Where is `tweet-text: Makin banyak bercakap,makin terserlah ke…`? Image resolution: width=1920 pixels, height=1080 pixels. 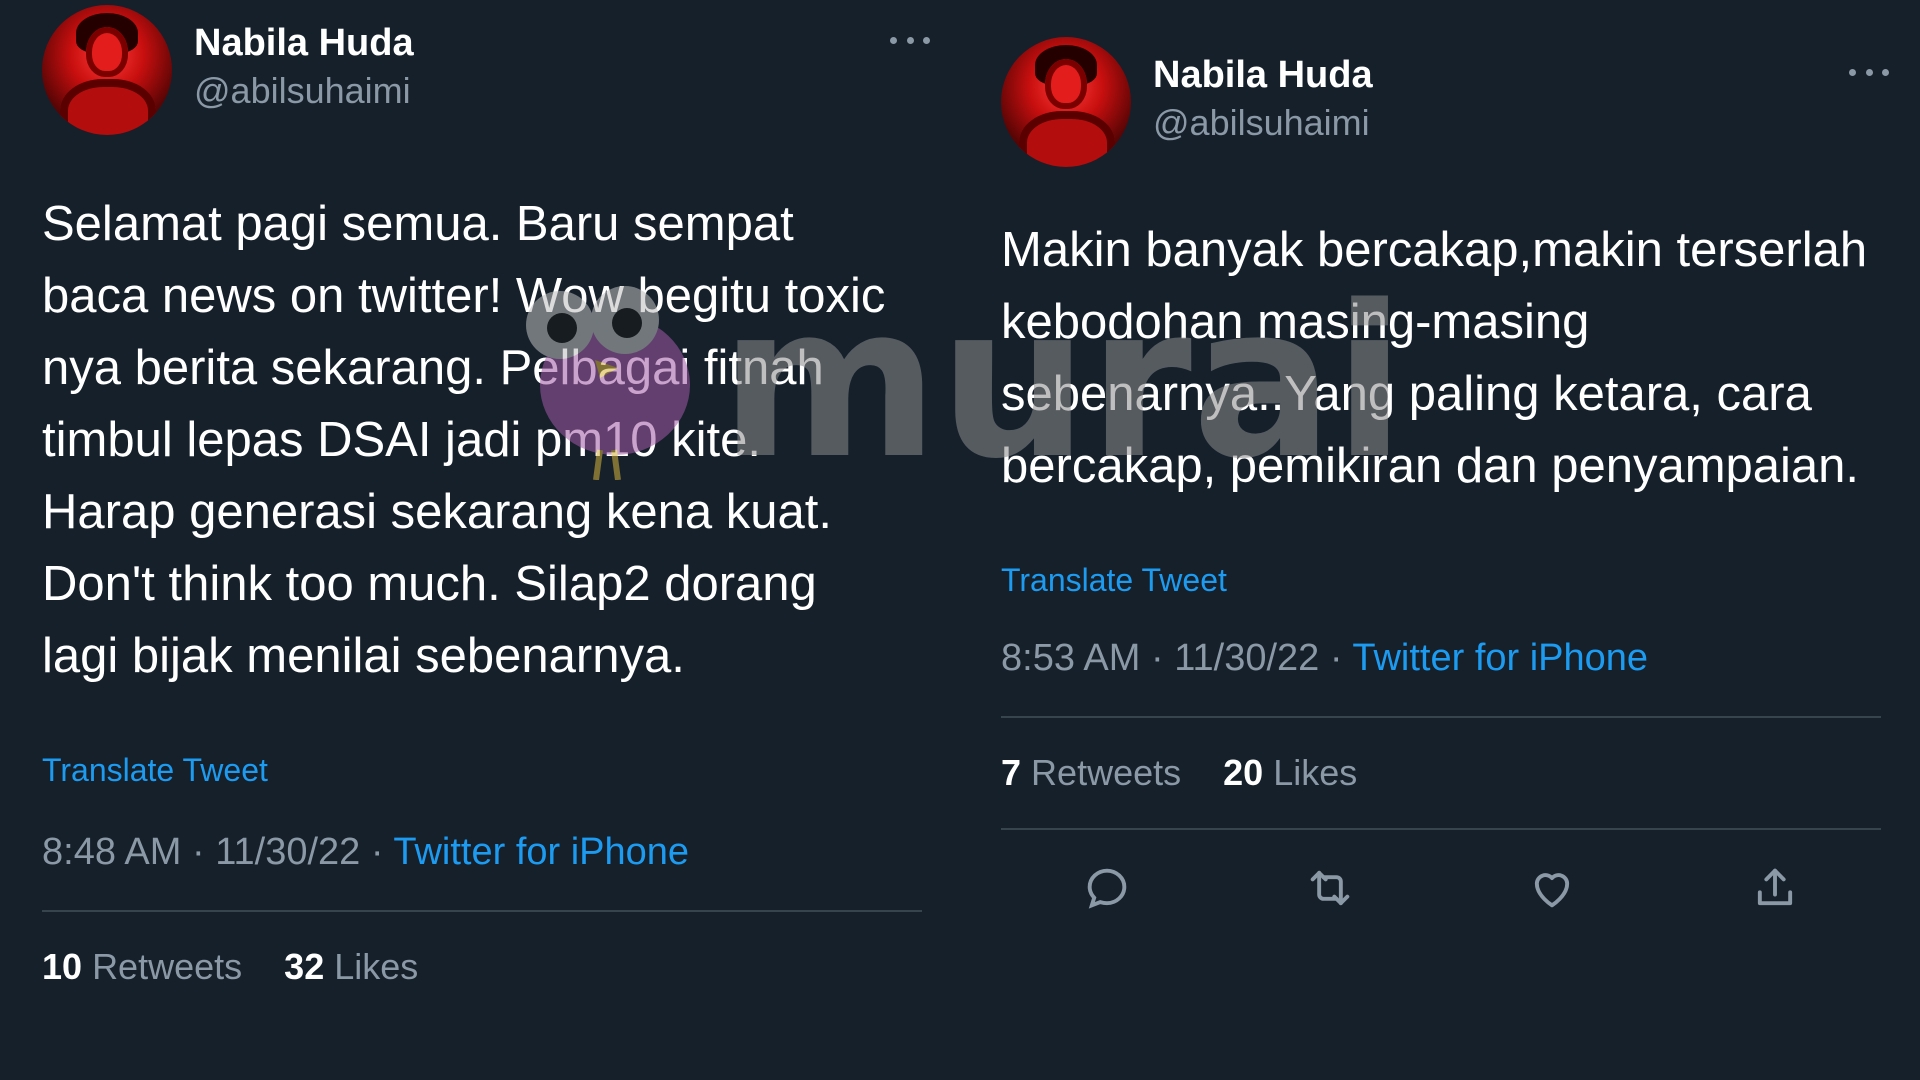 tweet-text: Makin banyak bercakap,makin terserlah ke… is located at coordinates (1434, 358).